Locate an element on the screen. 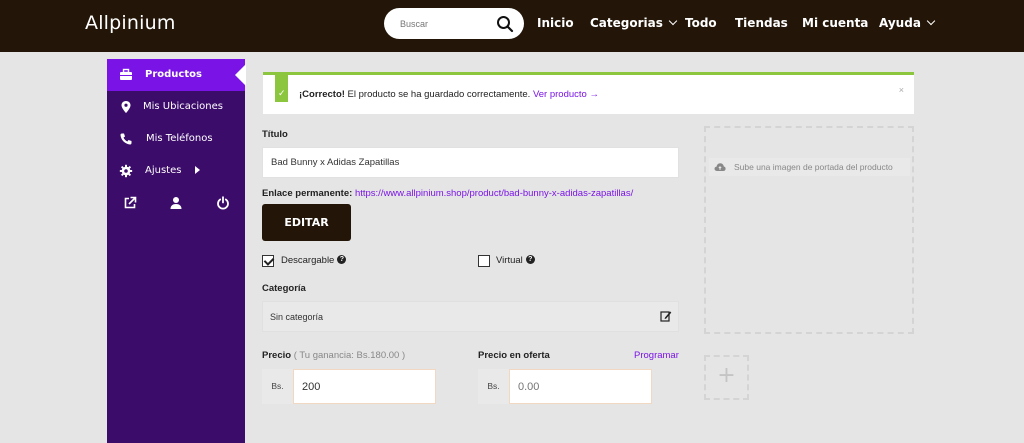 The image size is (1024, 443). virtual-checkbox is located at coordinates (484, 261).